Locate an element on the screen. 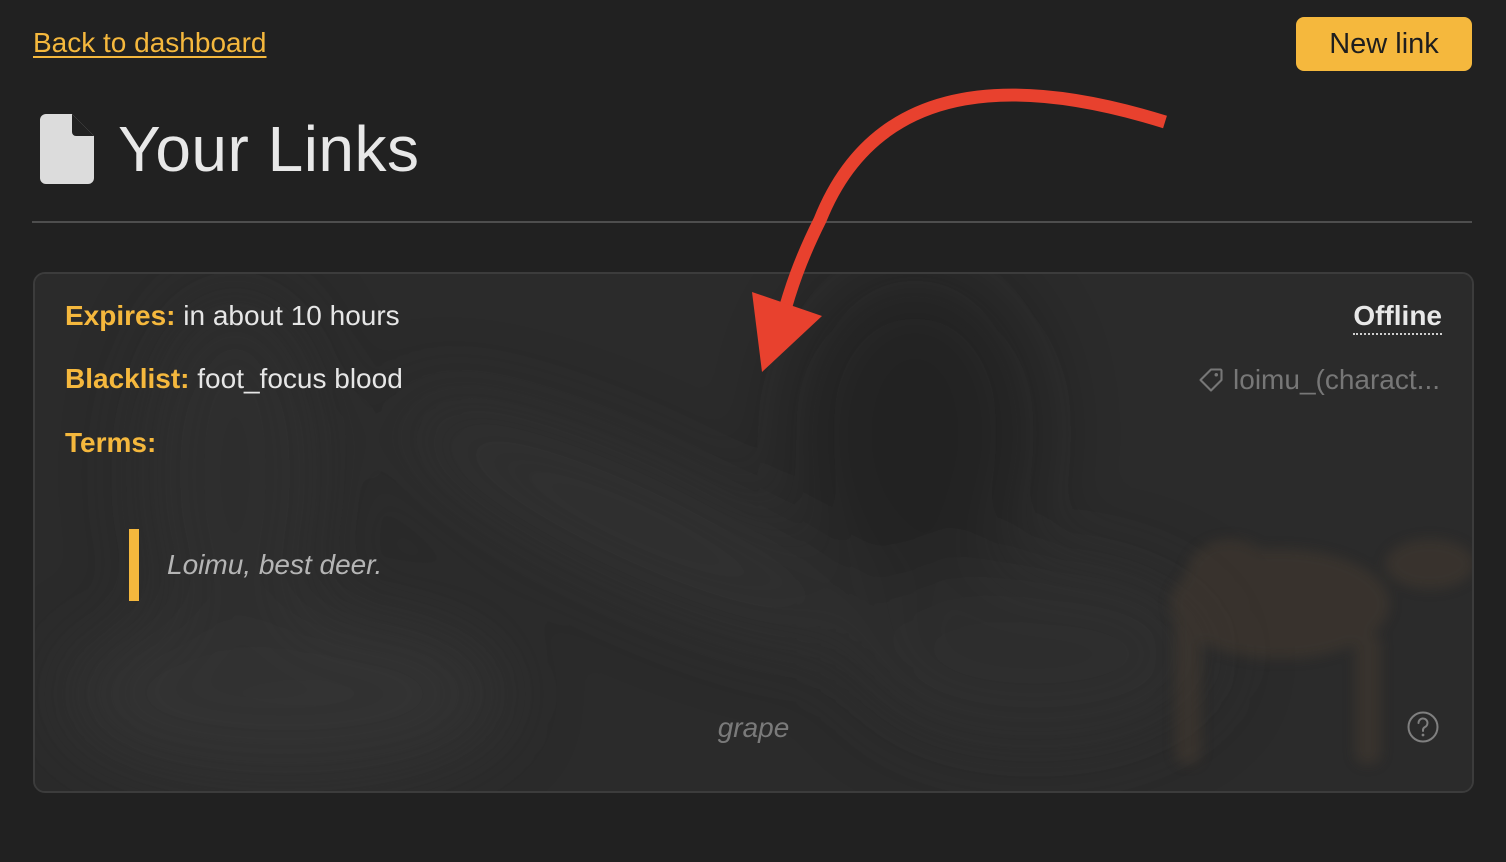 The height and width of the screenshot is (862, 1506). header-divider is located at coordinates (752, 222).